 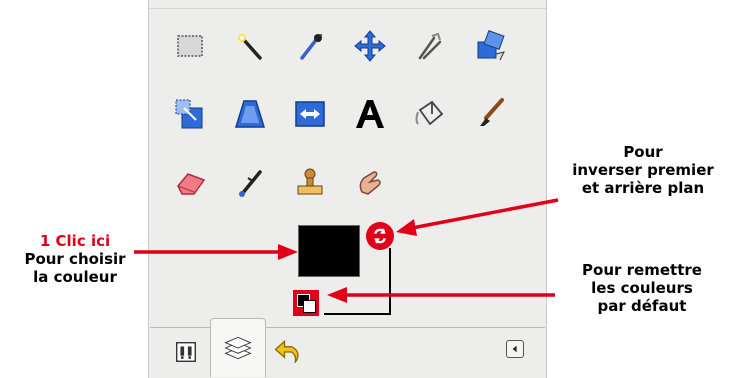 I want to click on tab-layers, so click(x=238, y=347).